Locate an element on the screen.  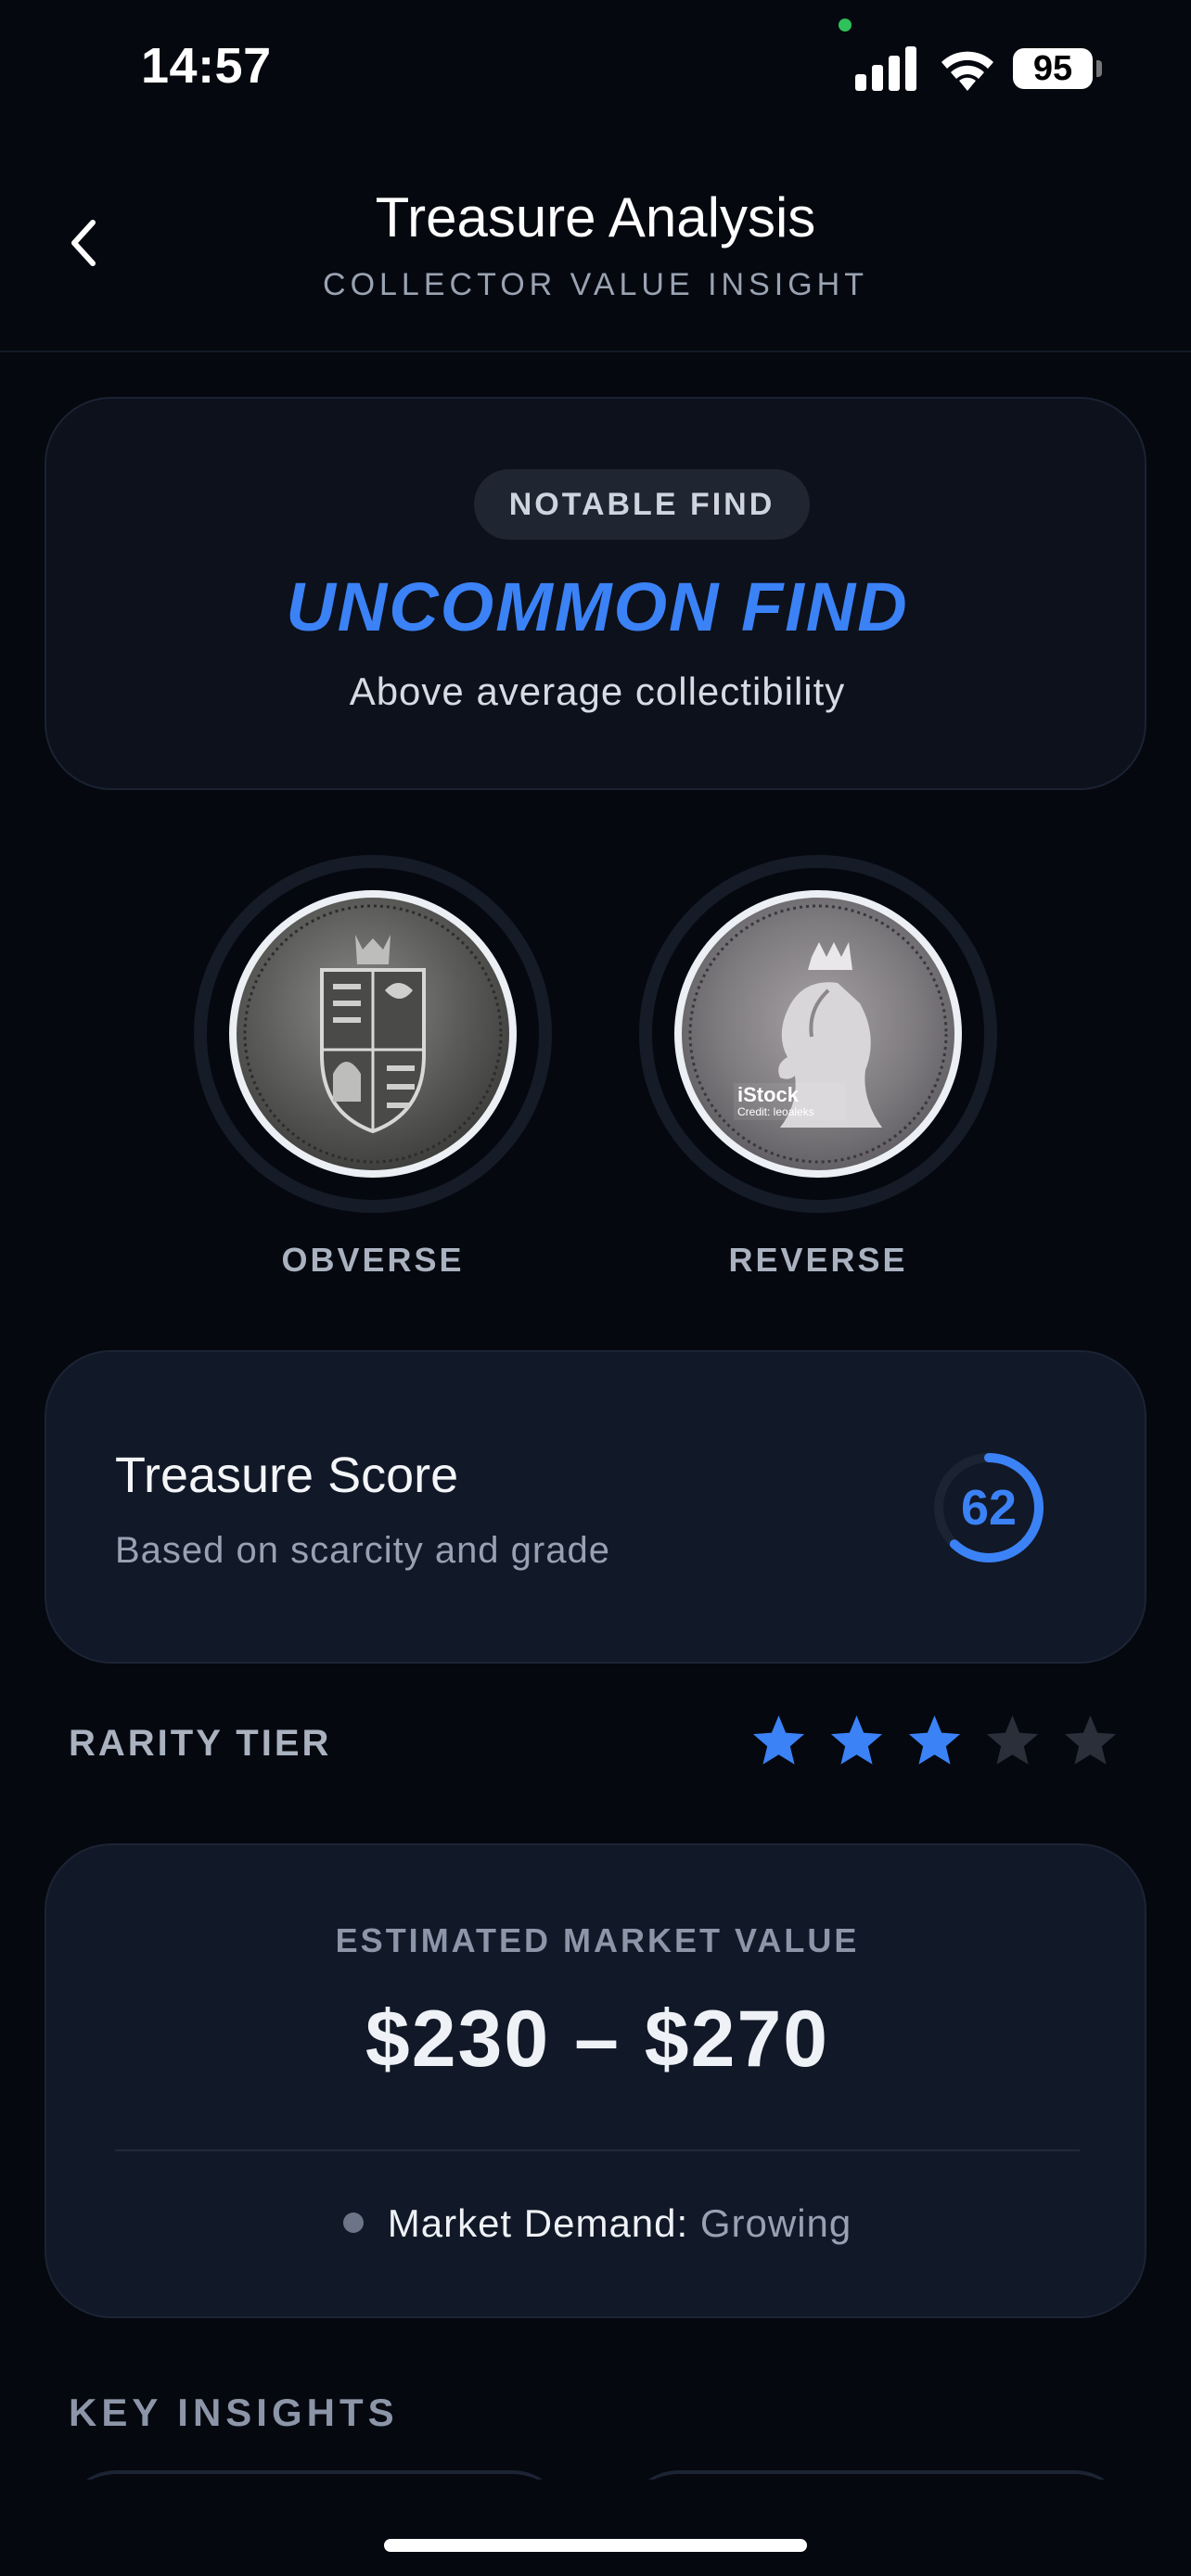
home-indicator is located at coordinates (595, 2545).